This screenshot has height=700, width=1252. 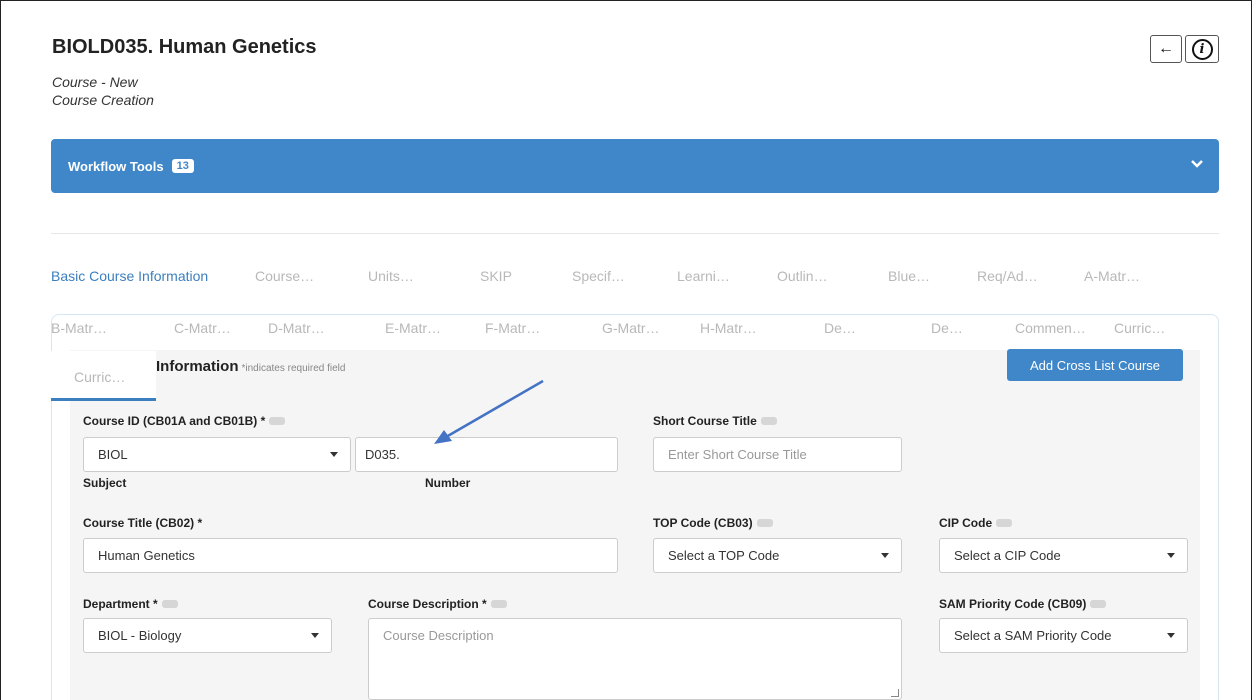 What do you see at coordinates (489, 411) in the screenshot?
I see `annotation-arrow-icon` at bounding box center [489, 411].